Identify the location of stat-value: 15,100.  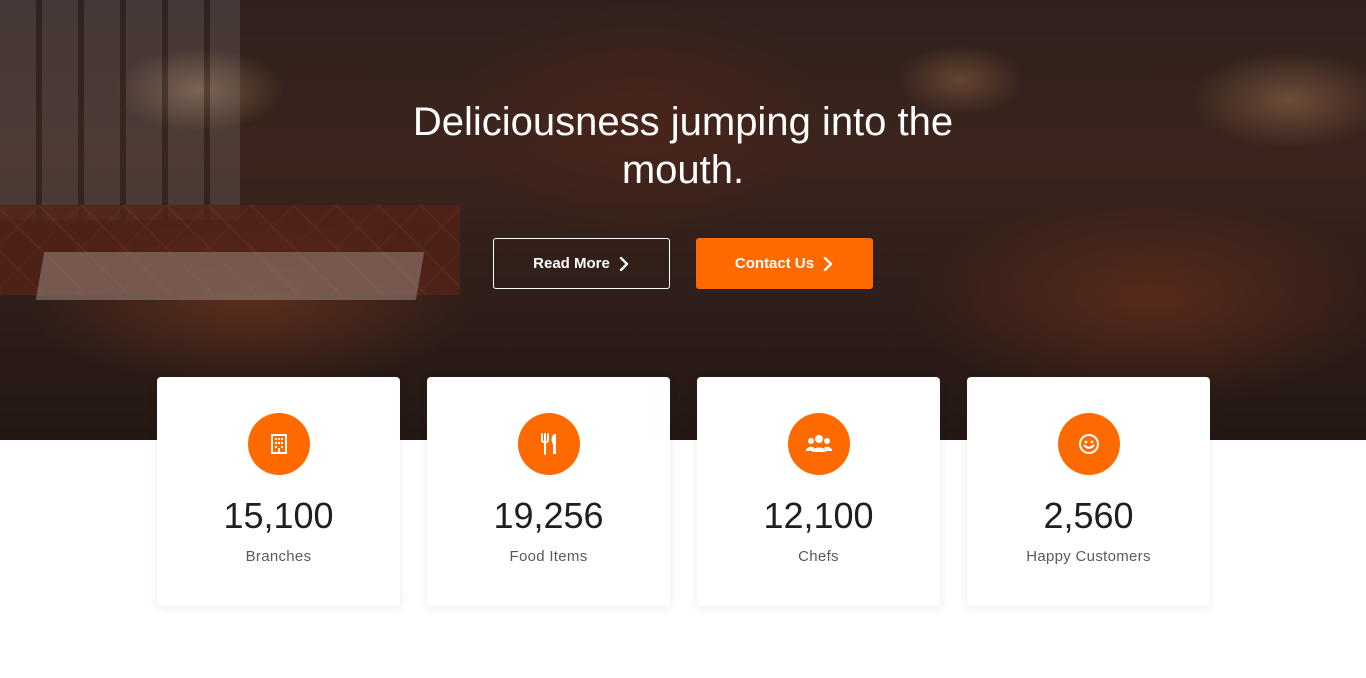
(278, 515).